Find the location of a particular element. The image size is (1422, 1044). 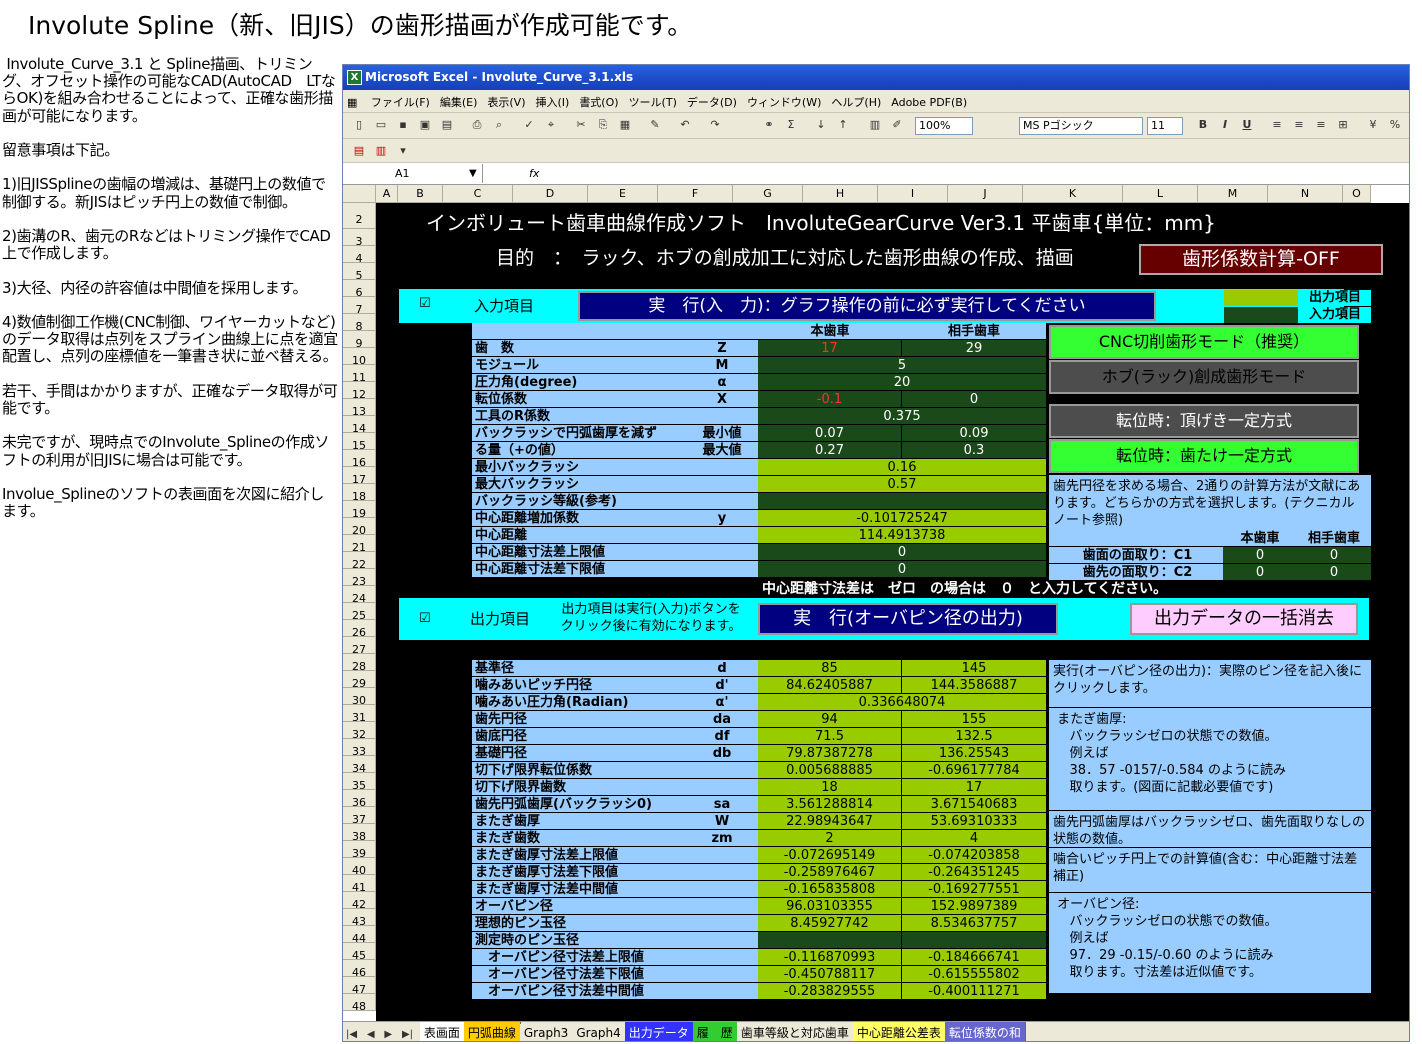

autosum-icon: Σ is located at coordinates (791, 125).